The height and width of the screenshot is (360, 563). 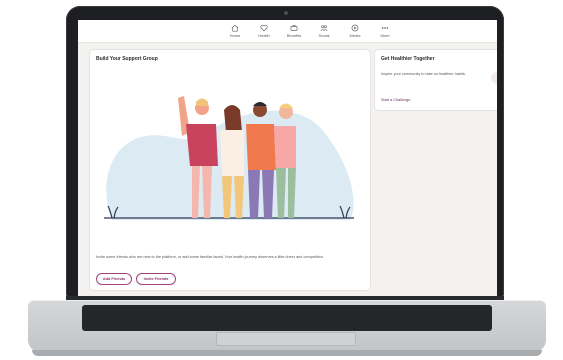 What do you see at coordinates (235, 35) in the screenshot?
I see `nav-home-label: Home` at bounding box center [235, 35].